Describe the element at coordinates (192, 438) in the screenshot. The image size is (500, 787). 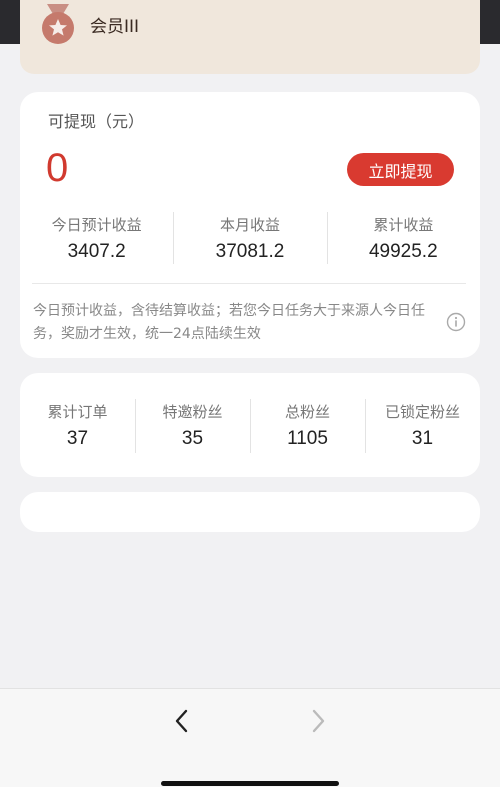
I see `stat-value: 35` at that location.